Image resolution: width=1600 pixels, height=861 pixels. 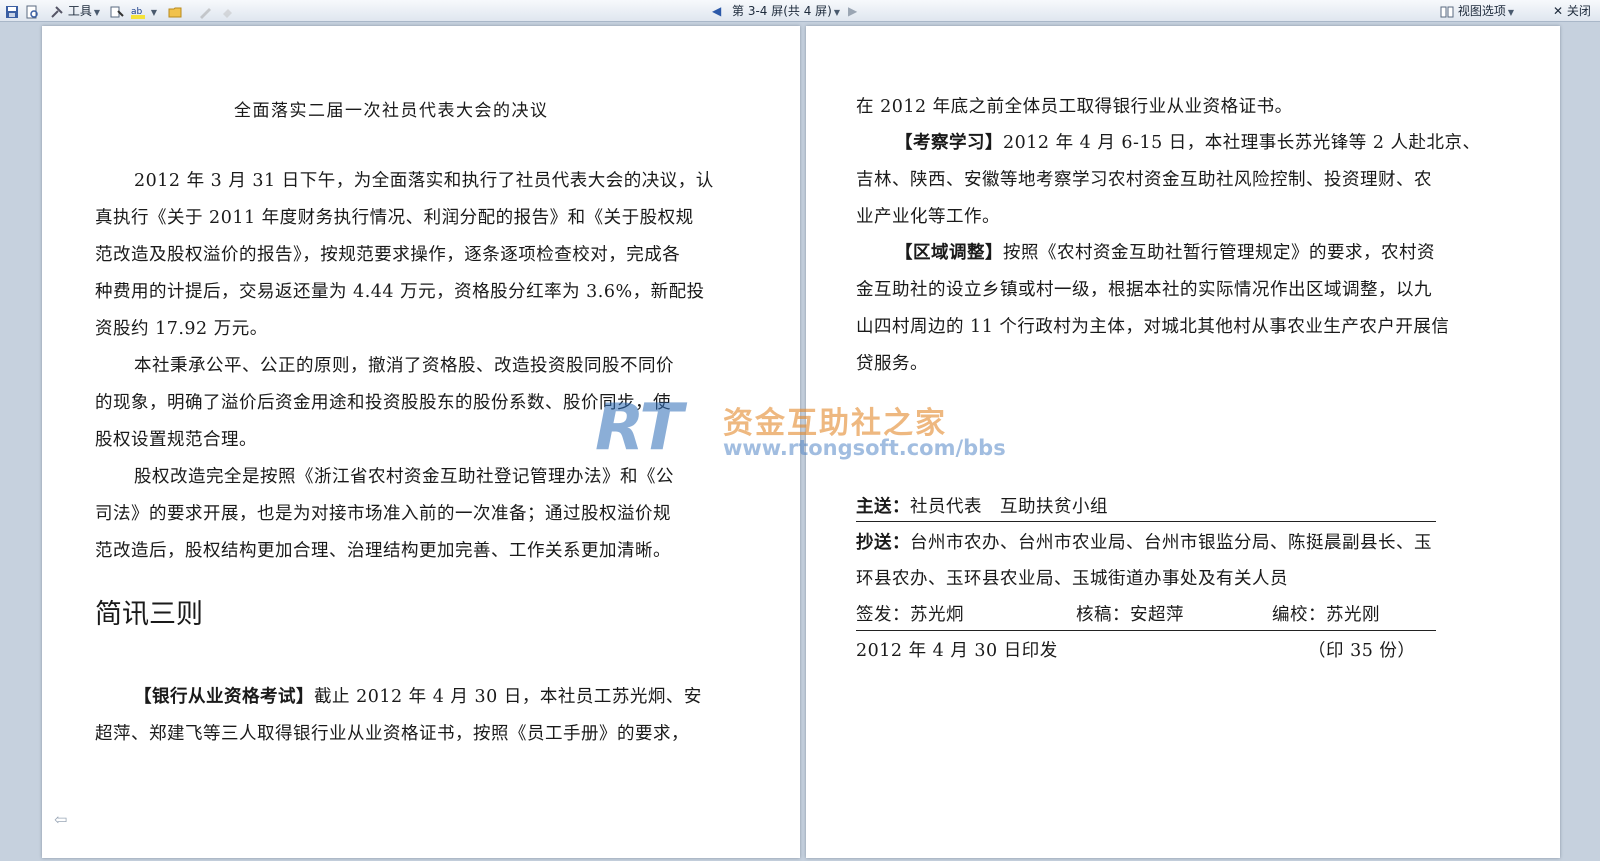 I want to click on save-icon, so click(x=12, y=11).